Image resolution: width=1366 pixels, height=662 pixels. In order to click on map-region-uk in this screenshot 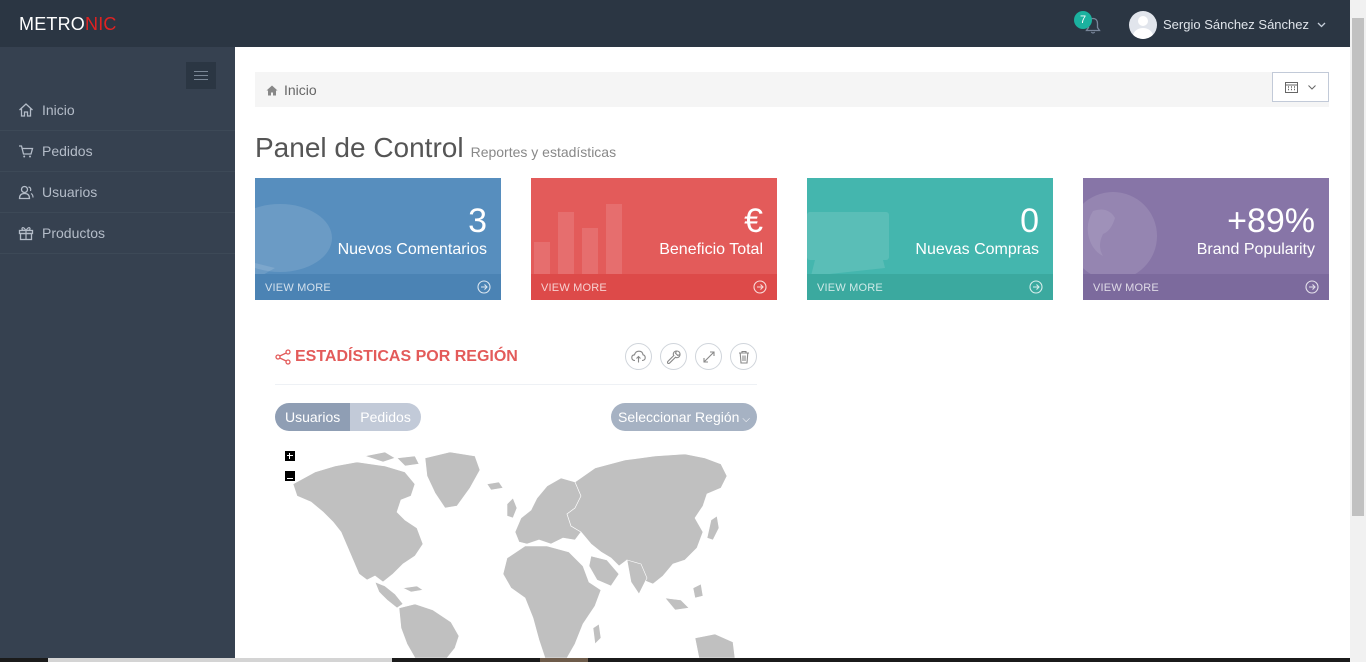, I will do `click(512, 508)`.